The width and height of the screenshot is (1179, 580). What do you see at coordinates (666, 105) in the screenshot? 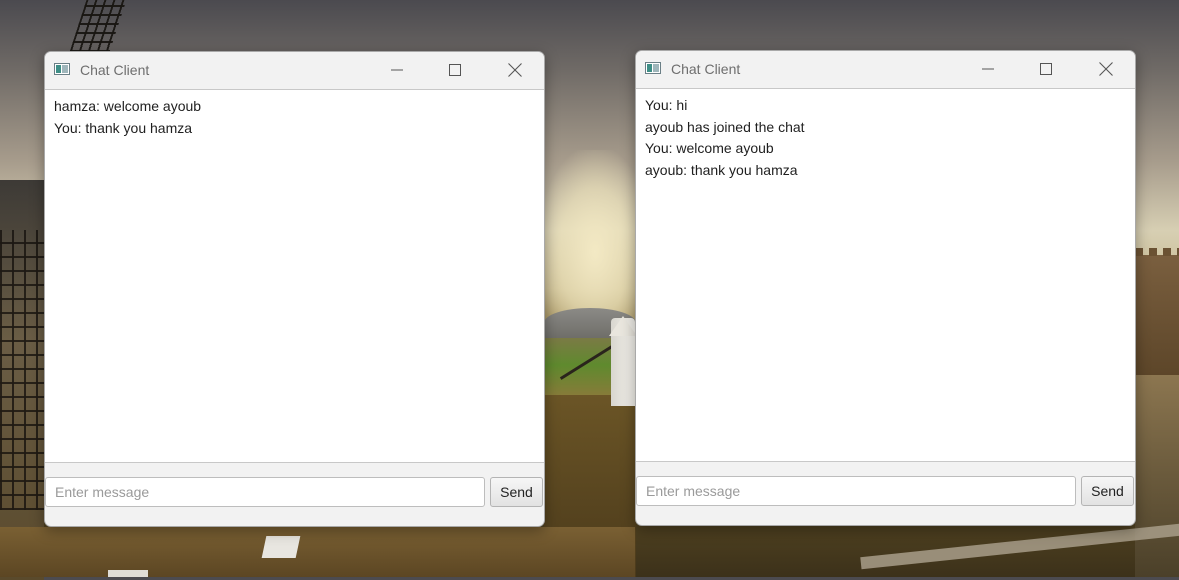
I see `chat-message: You: hi` at bounding box center [666, 105].